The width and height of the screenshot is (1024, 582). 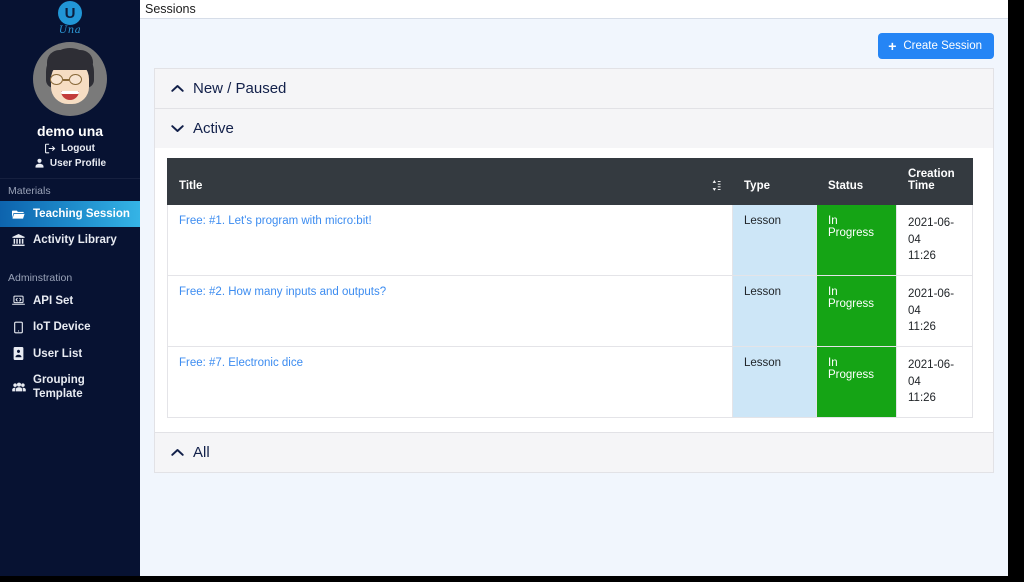 I want to click on folder-open-icon, so click(x=19, y=214).